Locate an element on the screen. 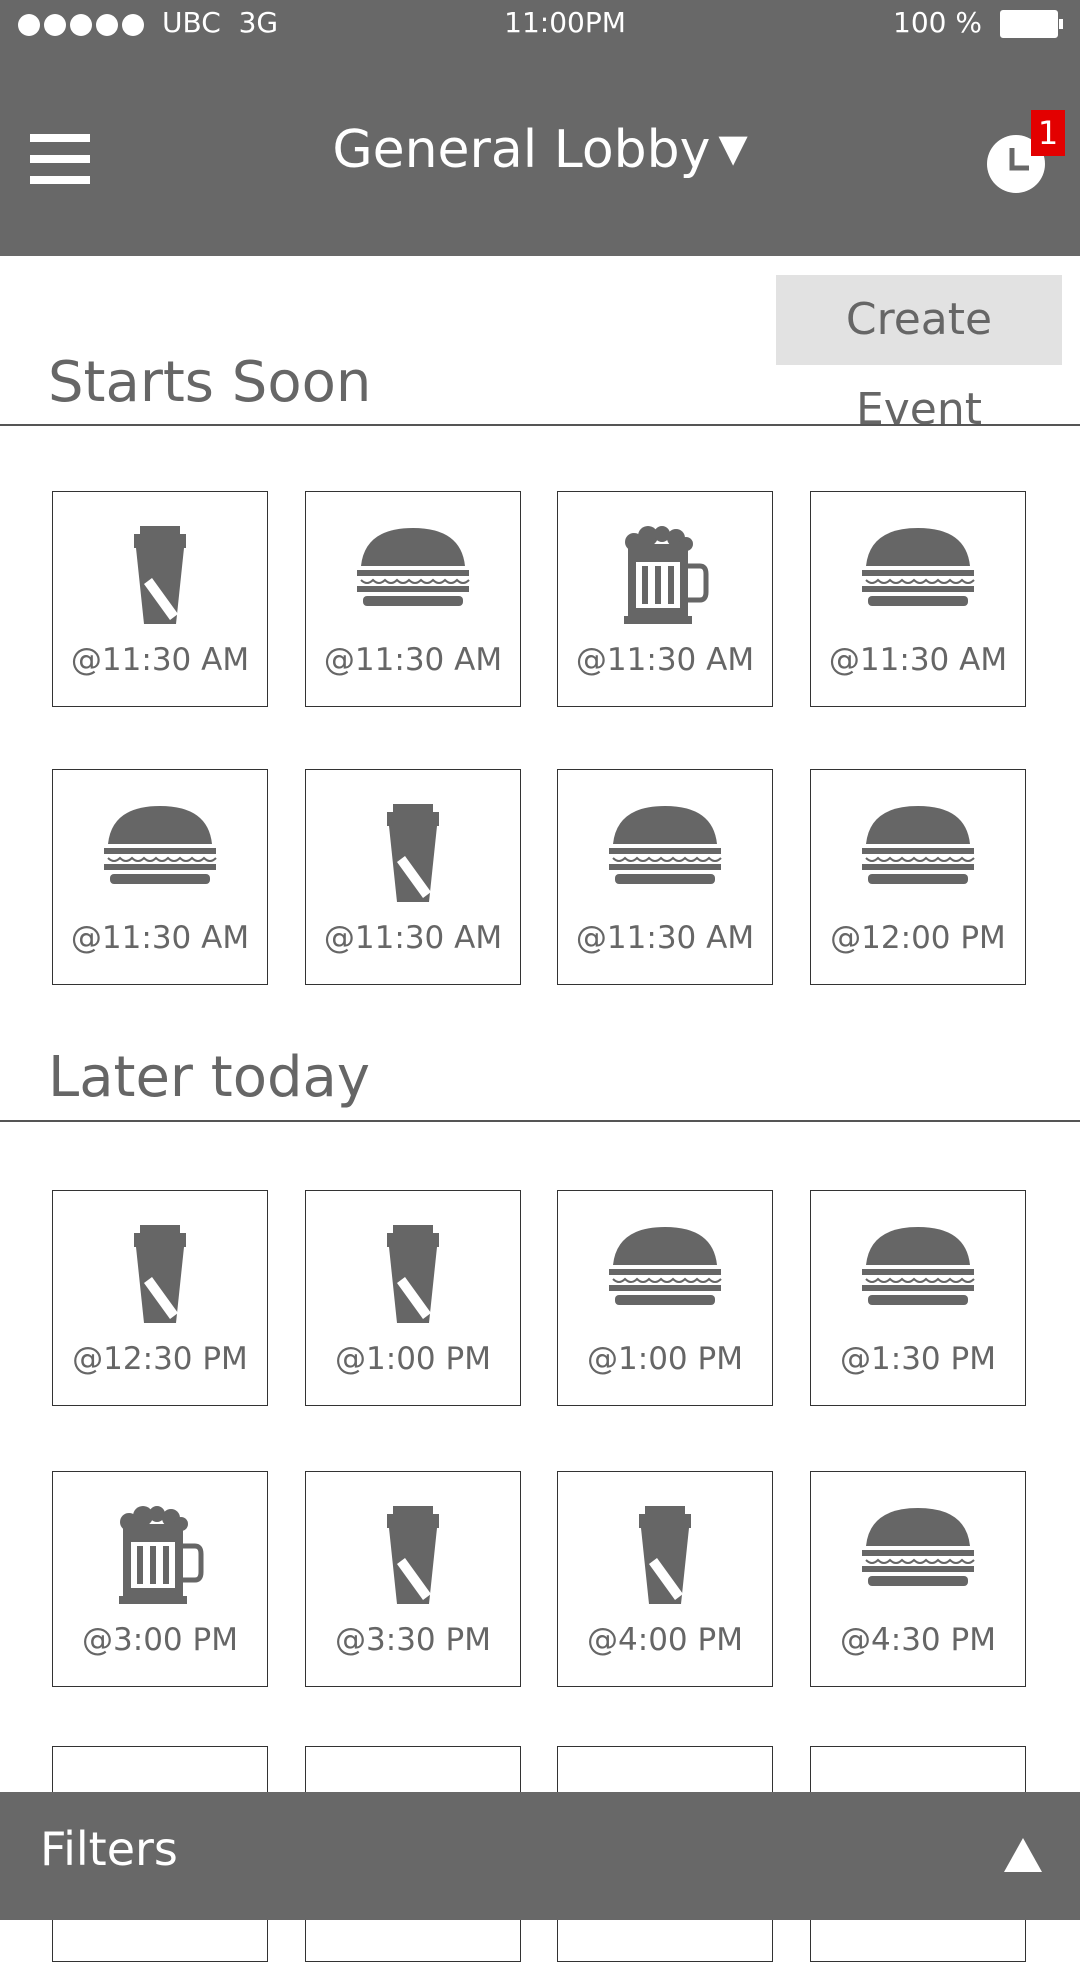 The image size is (1080, 1962). event-tile: @1:30 PM is located at coordinates (918, 1298).